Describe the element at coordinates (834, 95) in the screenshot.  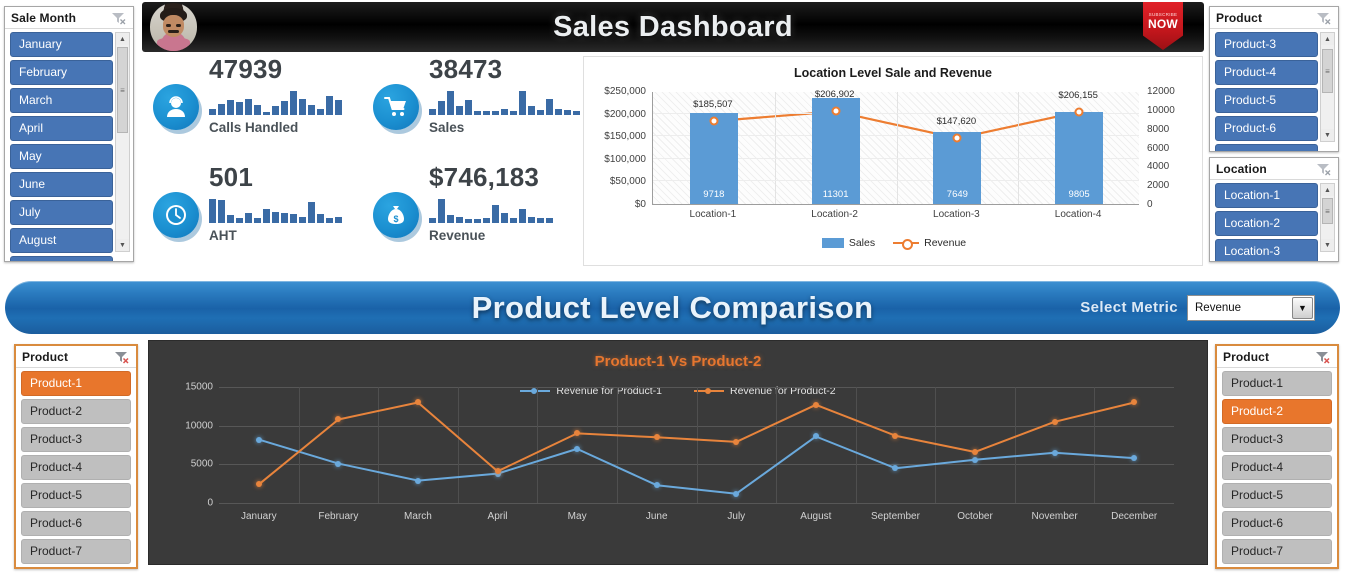
I see `data-point-label: $206,902` at that location.